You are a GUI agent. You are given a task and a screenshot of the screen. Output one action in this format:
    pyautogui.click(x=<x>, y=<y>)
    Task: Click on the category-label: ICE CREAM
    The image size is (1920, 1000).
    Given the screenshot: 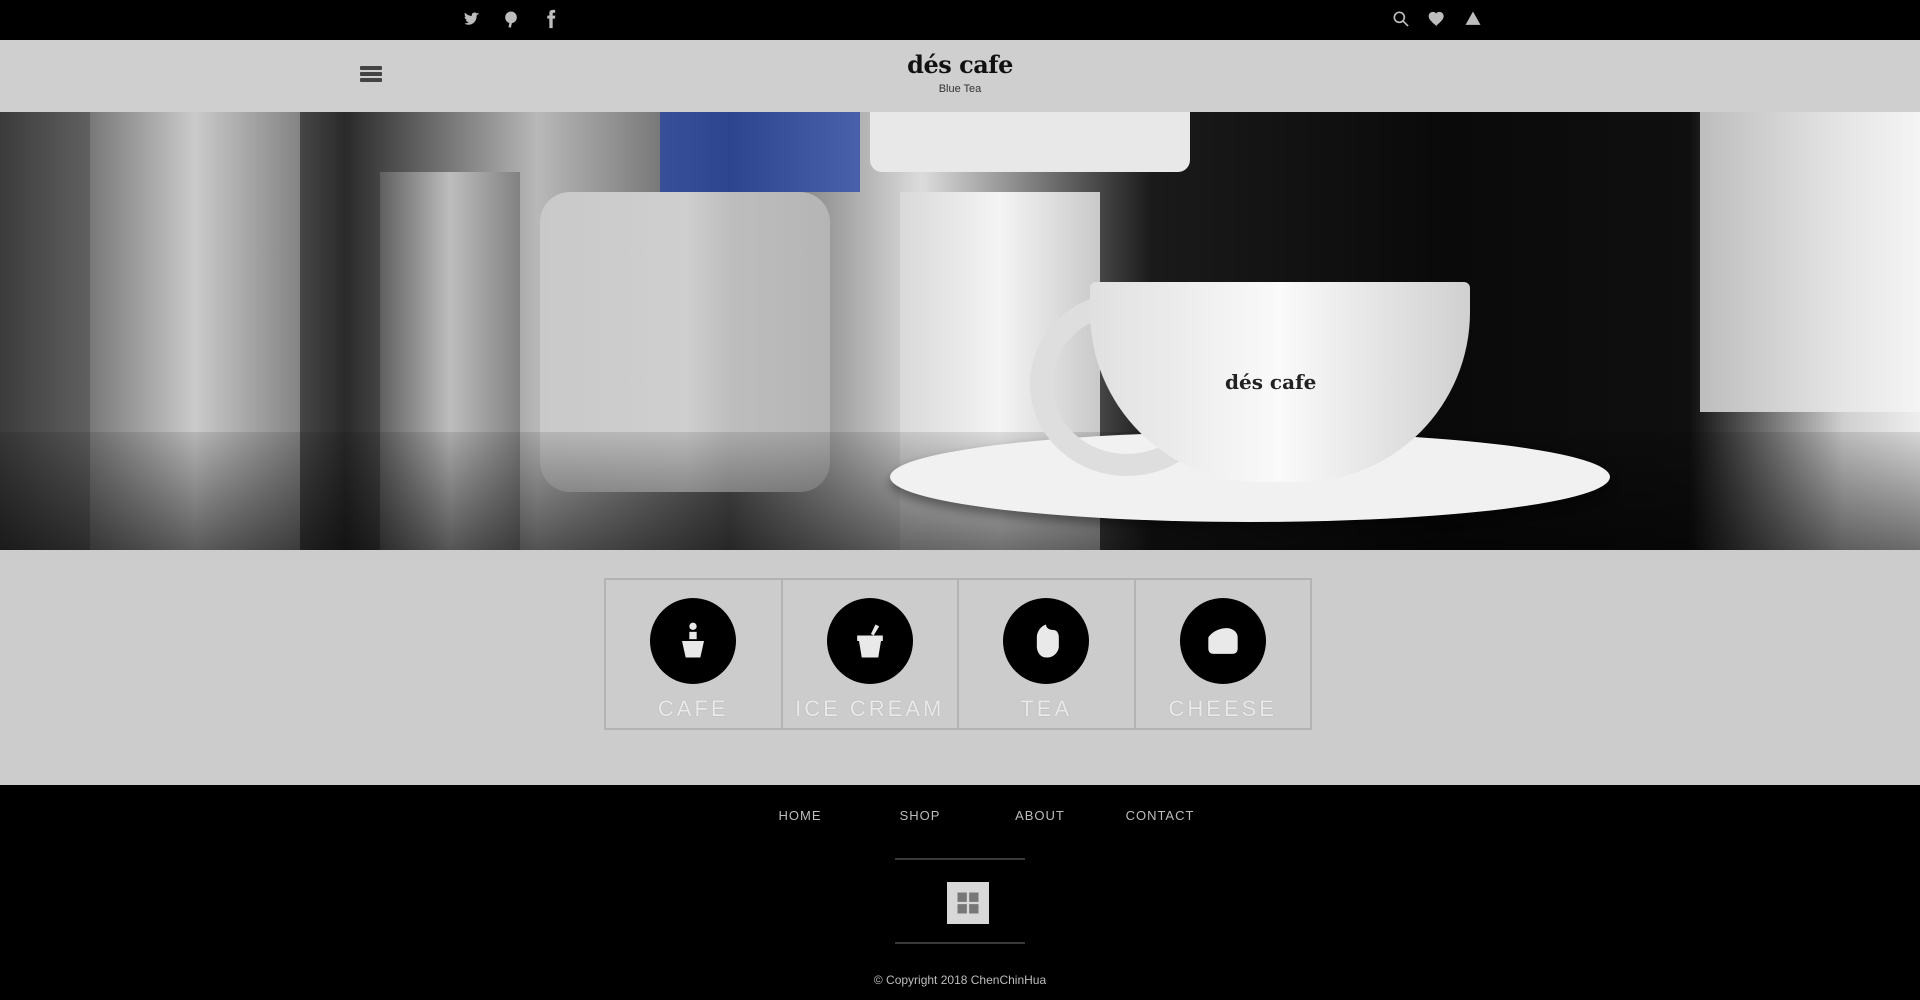 What is the action you would take?
    pyautogui.click(x=870, y=708)
    